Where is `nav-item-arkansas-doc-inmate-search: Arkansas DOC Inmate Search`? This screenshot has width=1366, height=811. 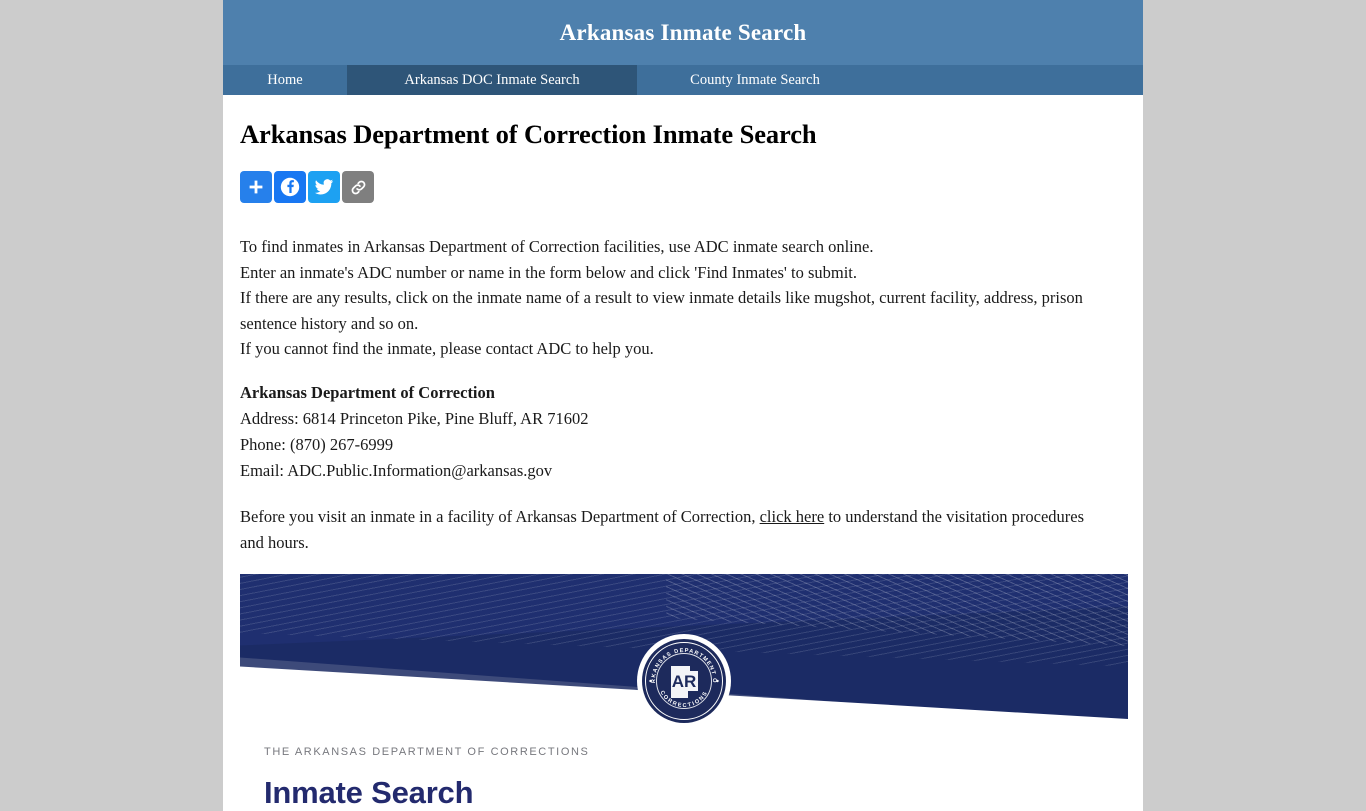 nav-item-arkansas-doc-inmate-search: Arkansas DOC Inmate Search is located at coordinates (492, 80).